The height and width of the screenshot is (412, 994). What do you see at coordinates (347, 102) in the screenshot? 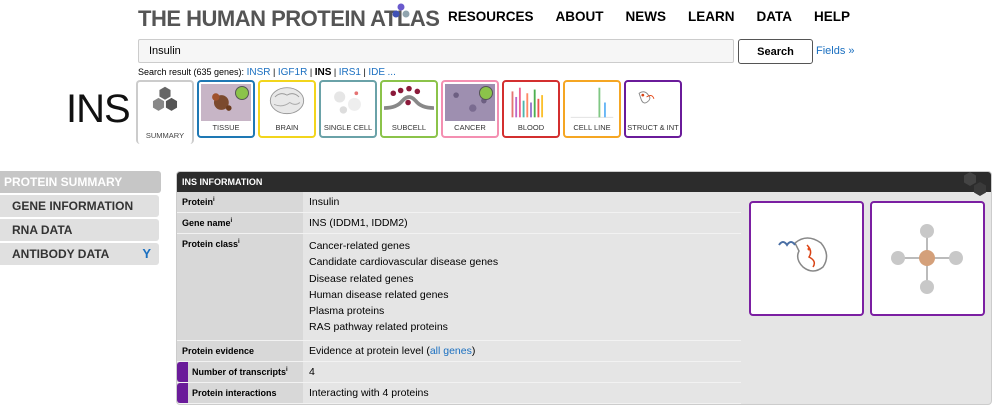
I see `single-cell-umap-icon` at bounding box center [347, 102].